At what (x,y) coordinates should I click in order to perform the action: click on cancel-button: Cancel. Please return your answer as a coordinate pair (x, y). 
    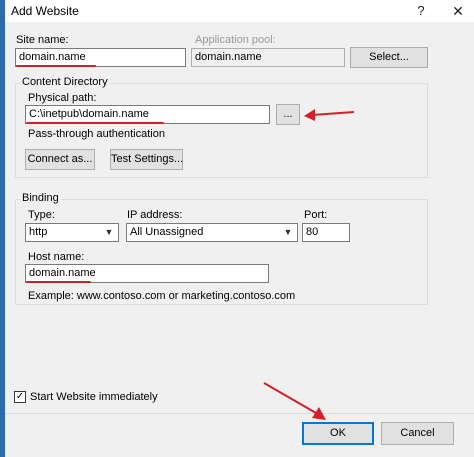
    Looking at the image, I should click on (417, 433).